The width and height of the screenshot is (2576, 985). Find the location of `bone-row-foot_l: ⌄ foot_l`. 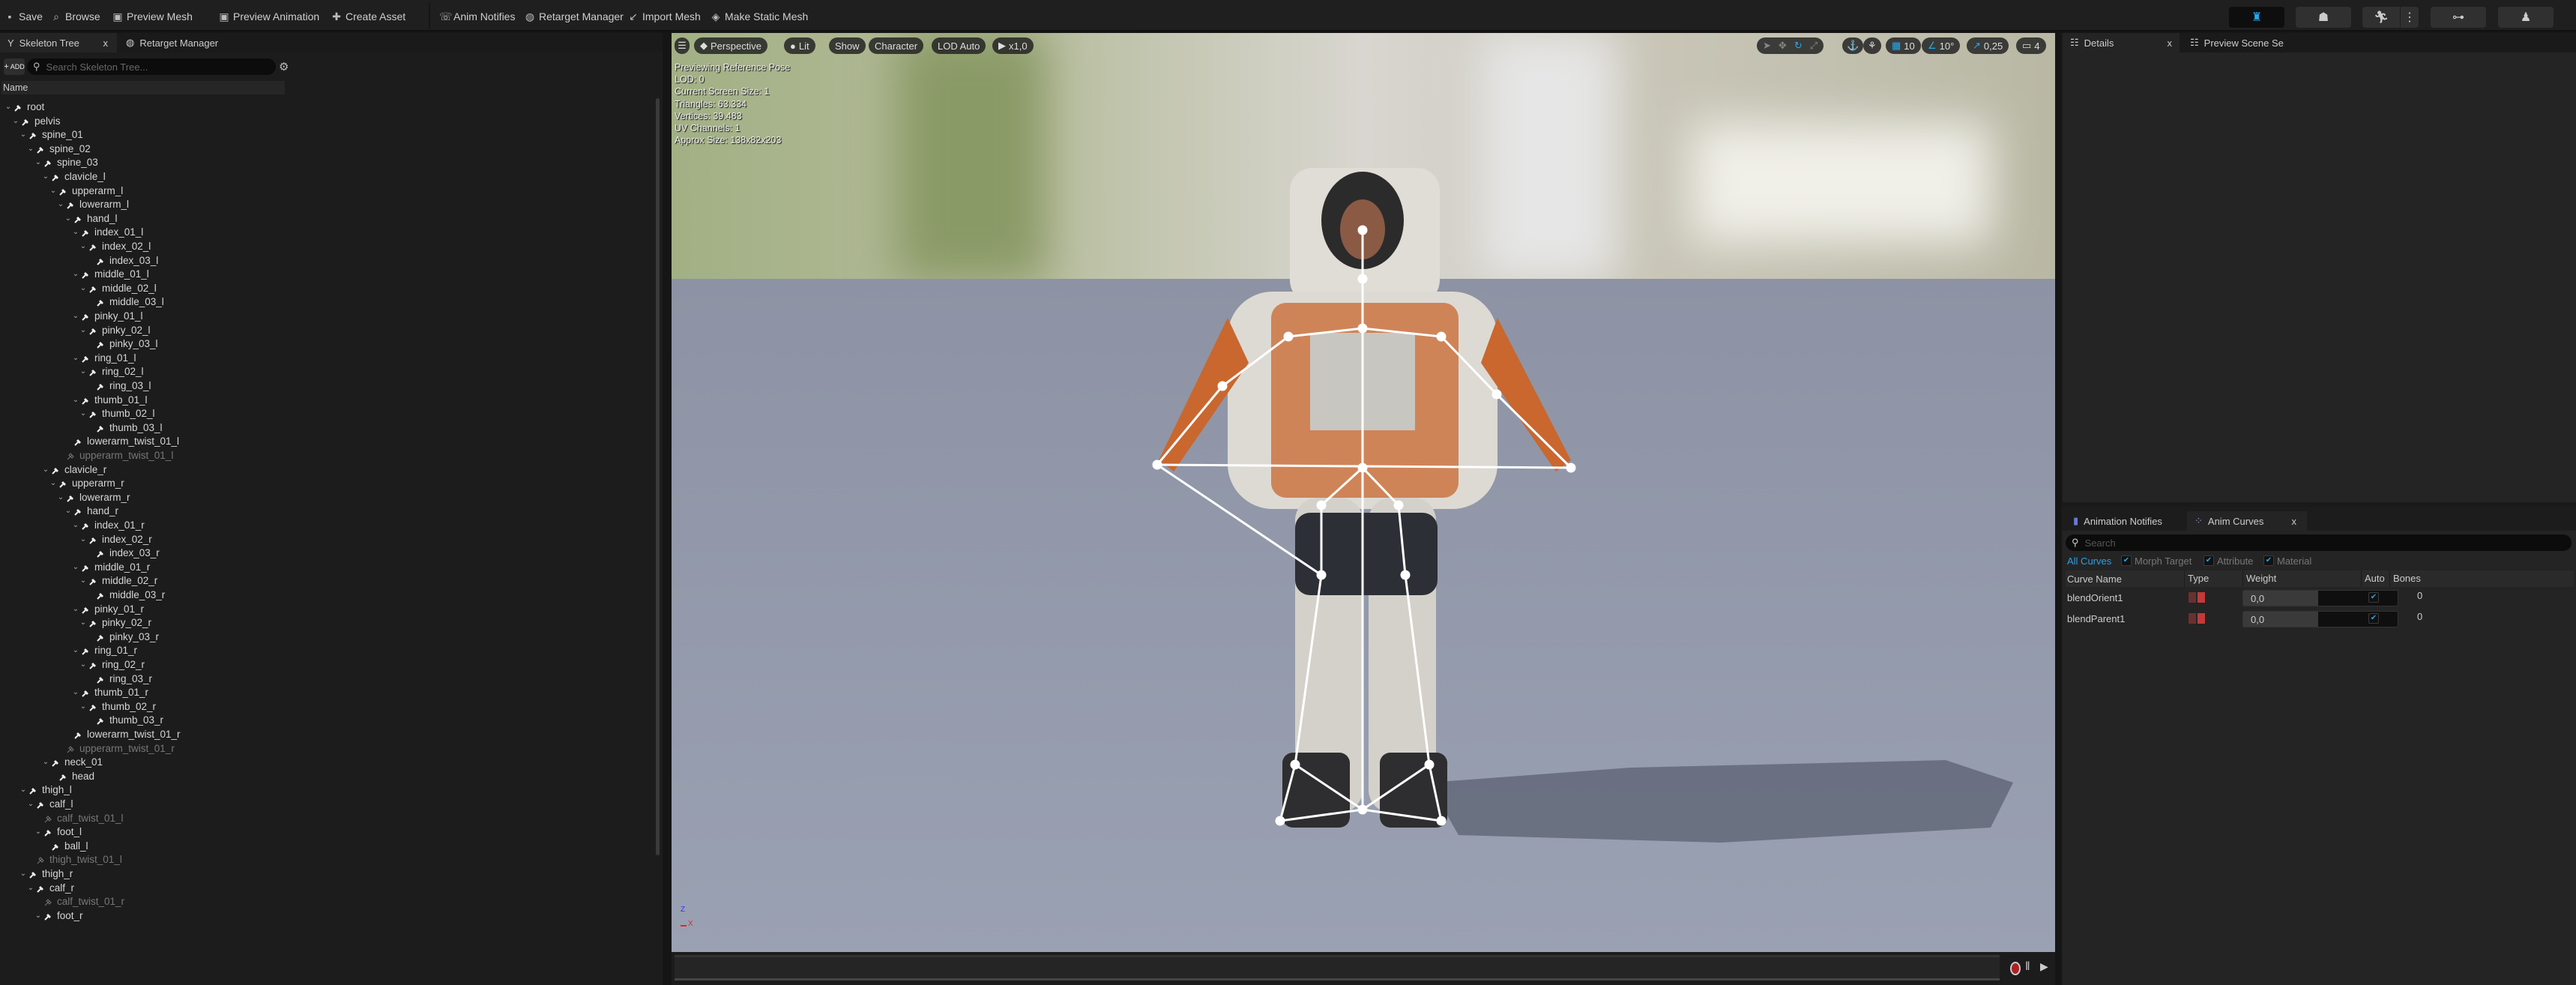

bone-row-foot_l: ⌄ foot_l is located at coordinates (58, 832).